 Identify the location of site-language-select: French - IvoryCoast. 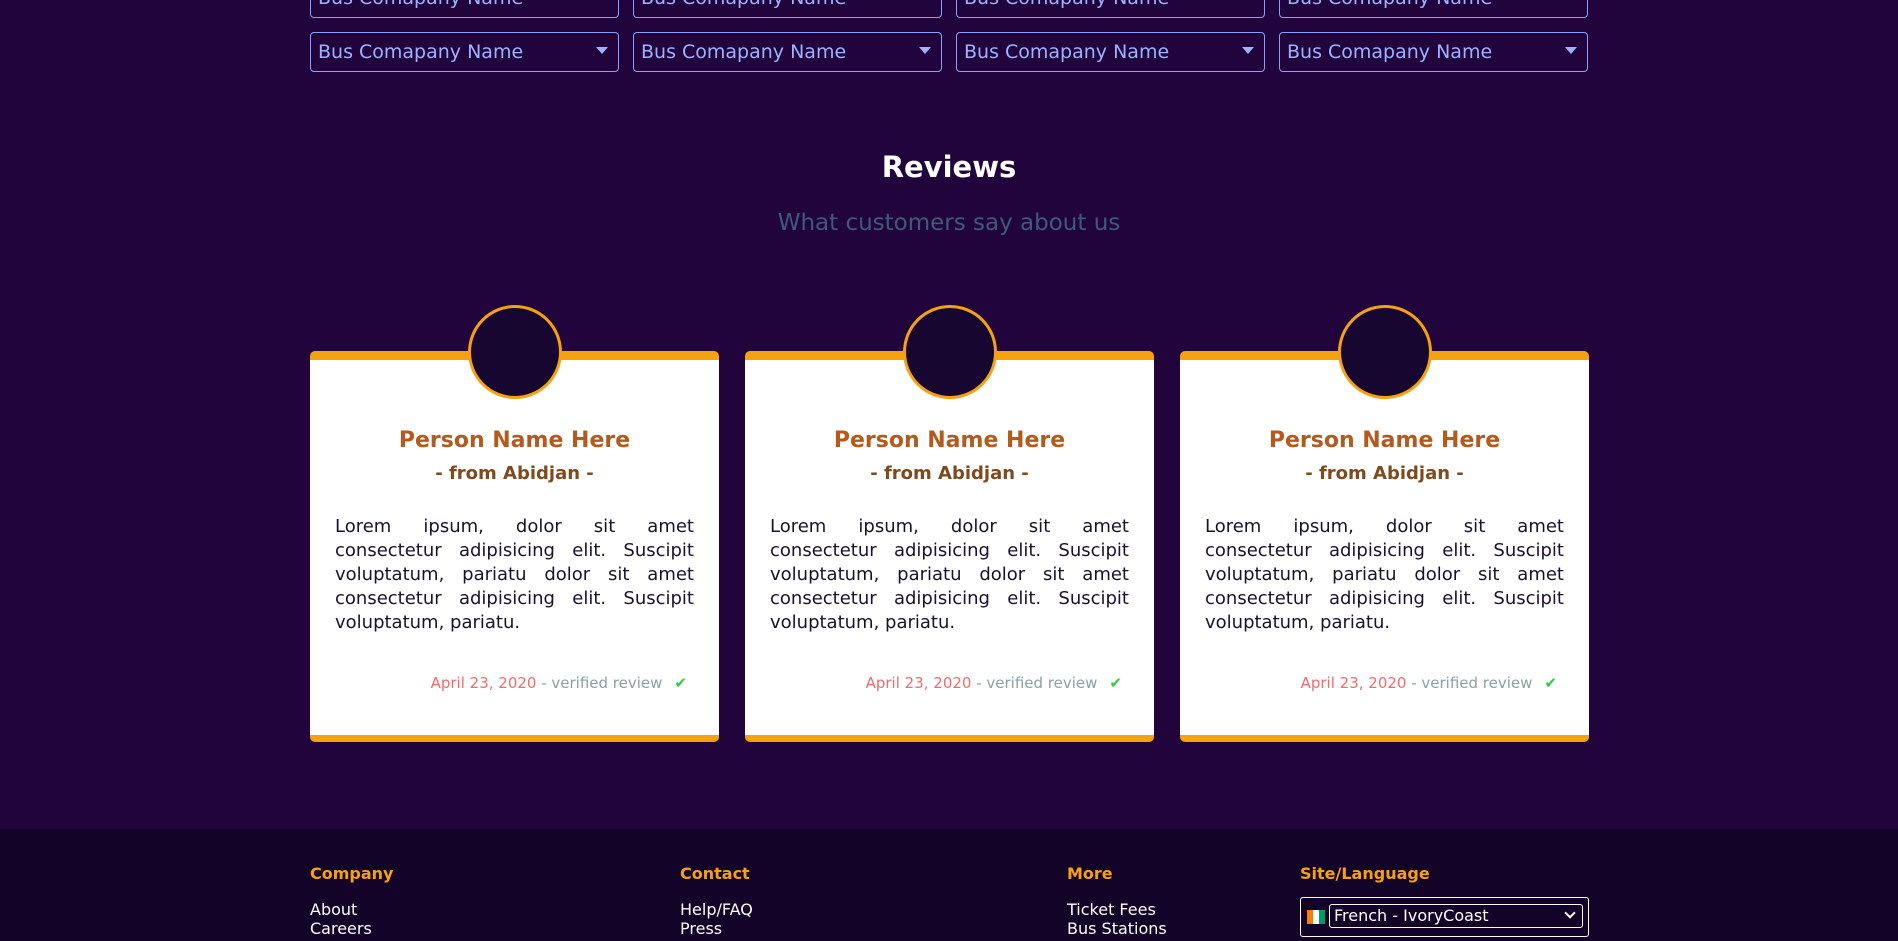
(1456, 916).